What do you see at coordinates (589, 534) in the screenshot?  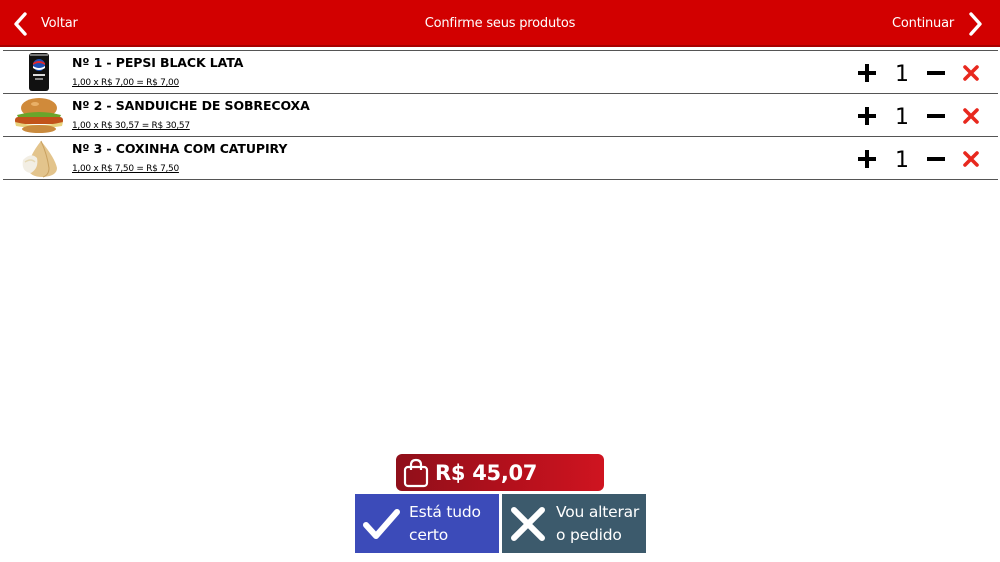 I see `change-label-line2: o pedido` at bounding box center [589, 534].